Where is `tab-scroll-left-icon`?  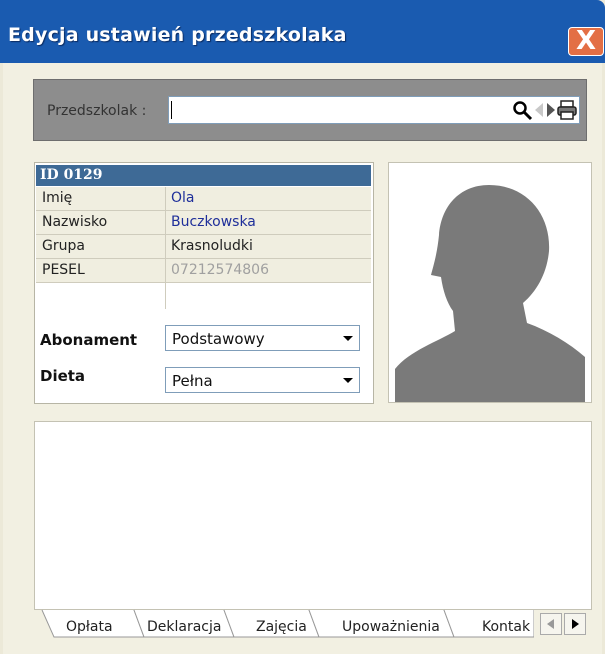 tab-scroll-left-icon is located at coordinates (550, 624).